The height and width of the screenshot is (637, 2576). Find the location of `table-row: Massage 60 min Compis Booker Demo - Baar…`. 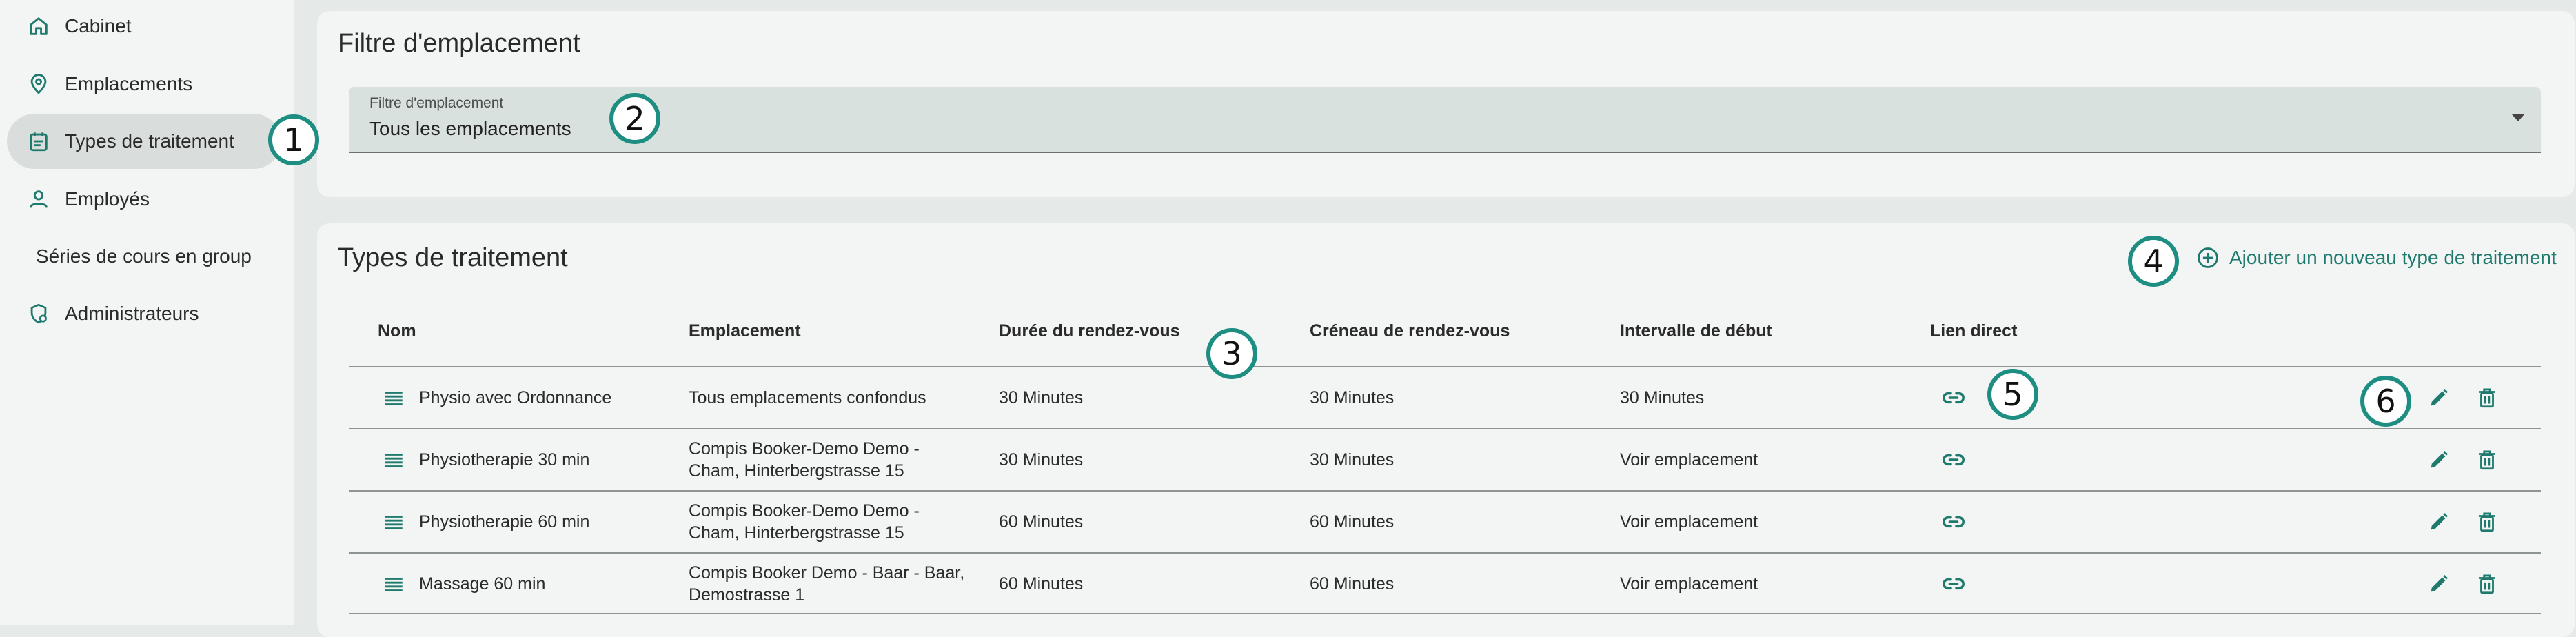

table-row: Massage 60 min Compis Booker Demo - Baar… is located at coordinates (1445, 583).